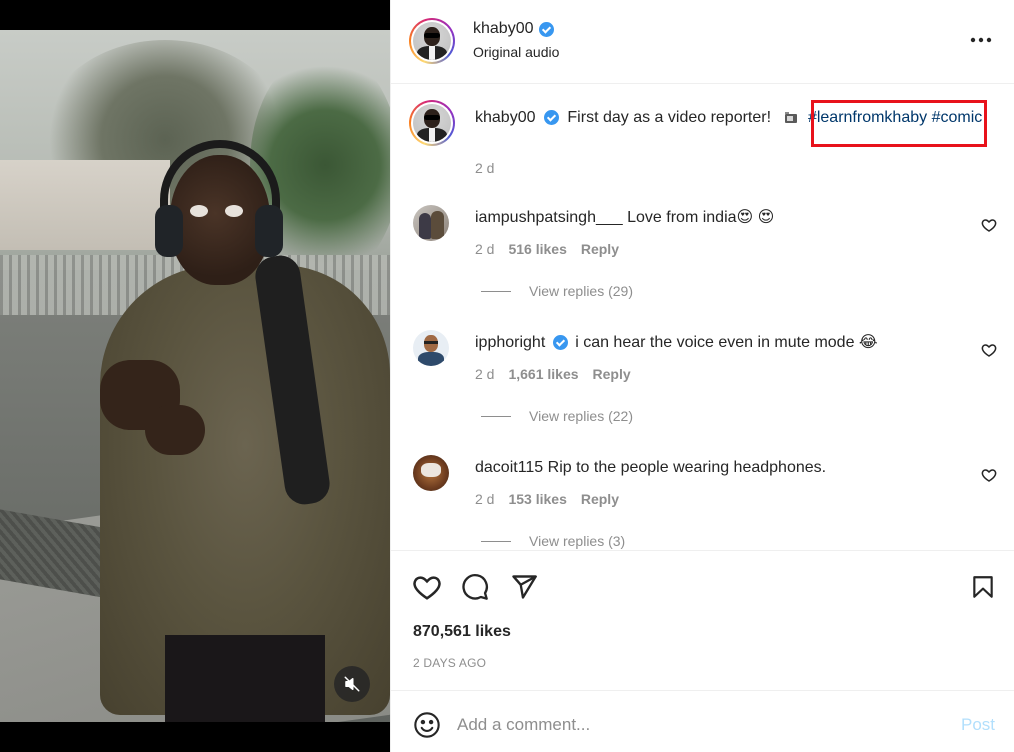 Image resolution: width=1014 pixels, height=752 pixels. I want to click on comment-text: iampushpatsingh___ Love from india😍 😍, so click(715, 218).